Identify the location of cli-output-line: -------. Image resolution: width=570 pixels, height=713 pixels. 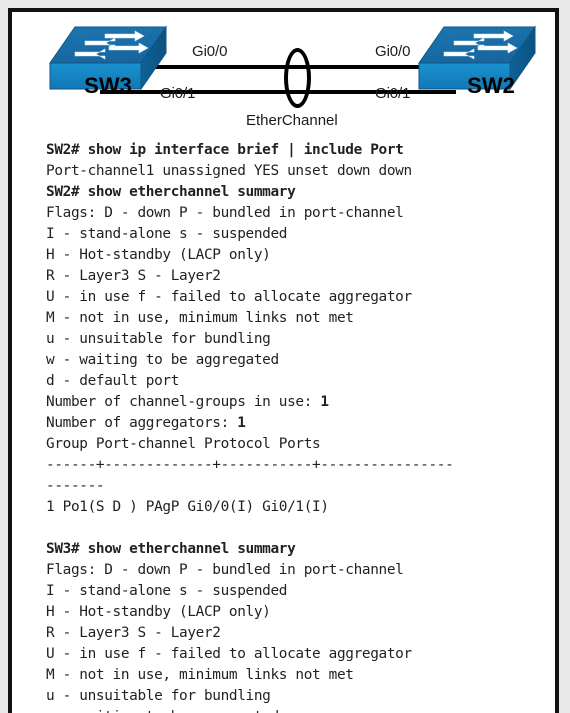
(75, 486).